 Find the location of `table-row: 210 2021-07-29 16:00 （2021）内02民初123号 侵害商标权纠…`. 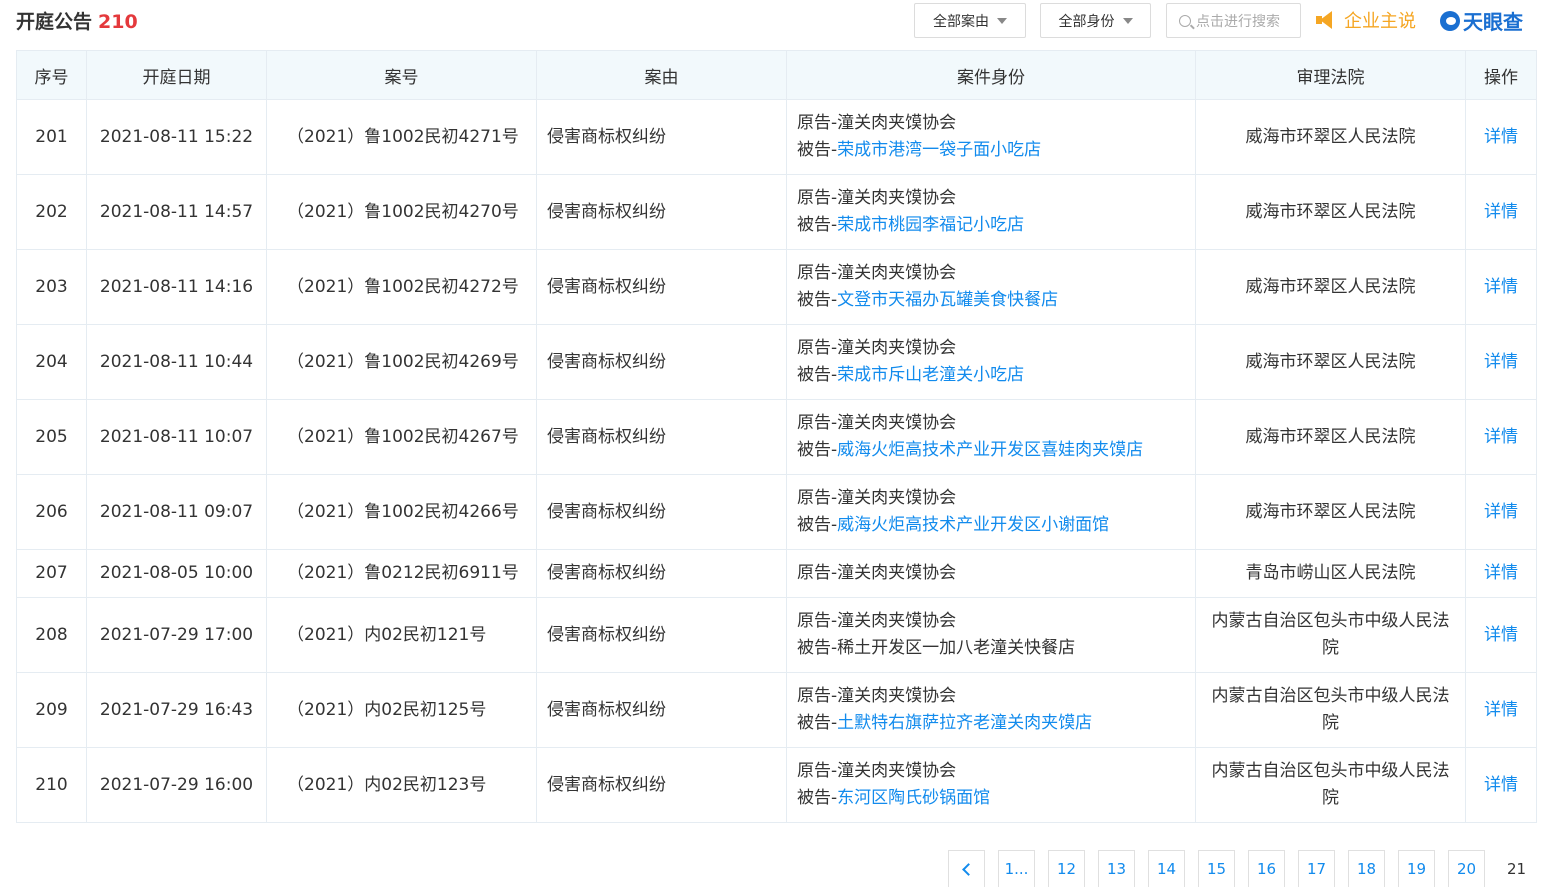

table-row: 210 2021-07-29 16:00 （2021）内02民初123号 侵害商标权纠… is located at coordinates (776, 785).